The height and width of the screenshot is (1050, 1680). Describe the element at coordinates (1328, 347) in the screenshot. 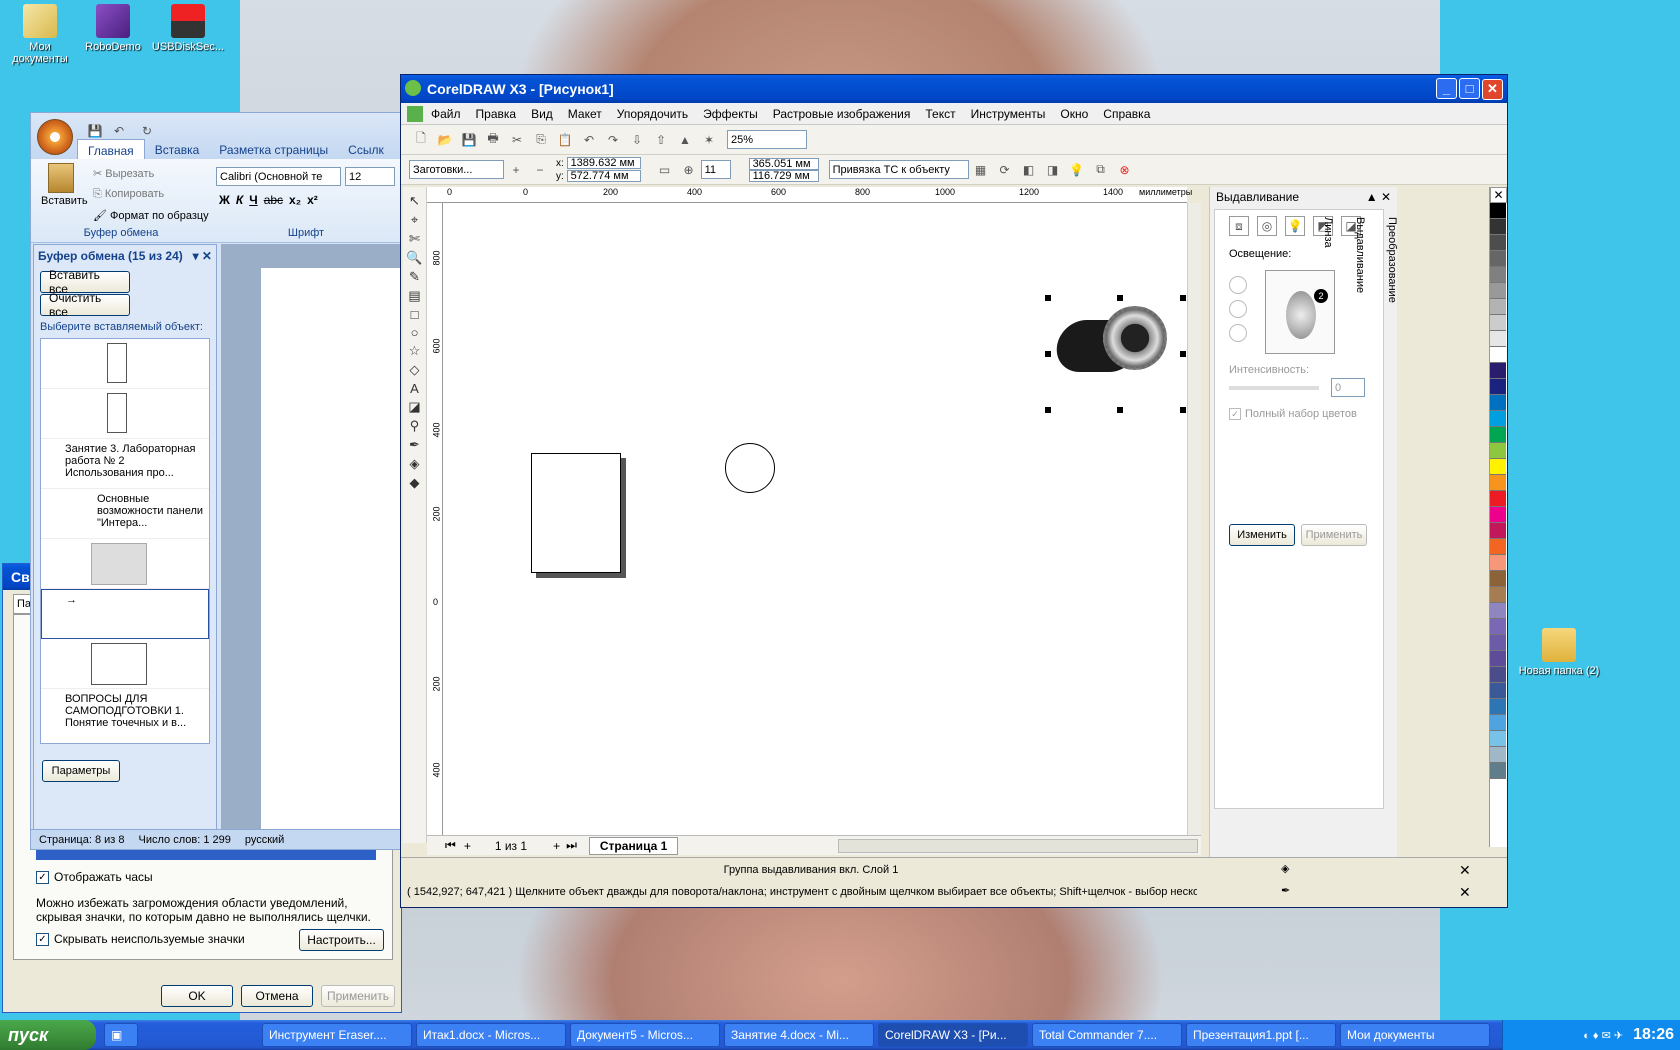

I see `tab-lens: Линза` at that location.